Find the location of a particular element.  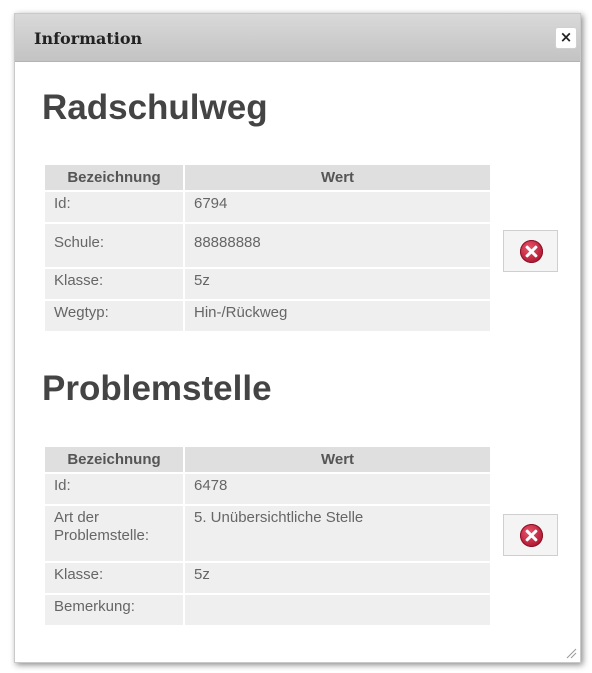

dialog-title: Information is located at coordinates (88, 38).